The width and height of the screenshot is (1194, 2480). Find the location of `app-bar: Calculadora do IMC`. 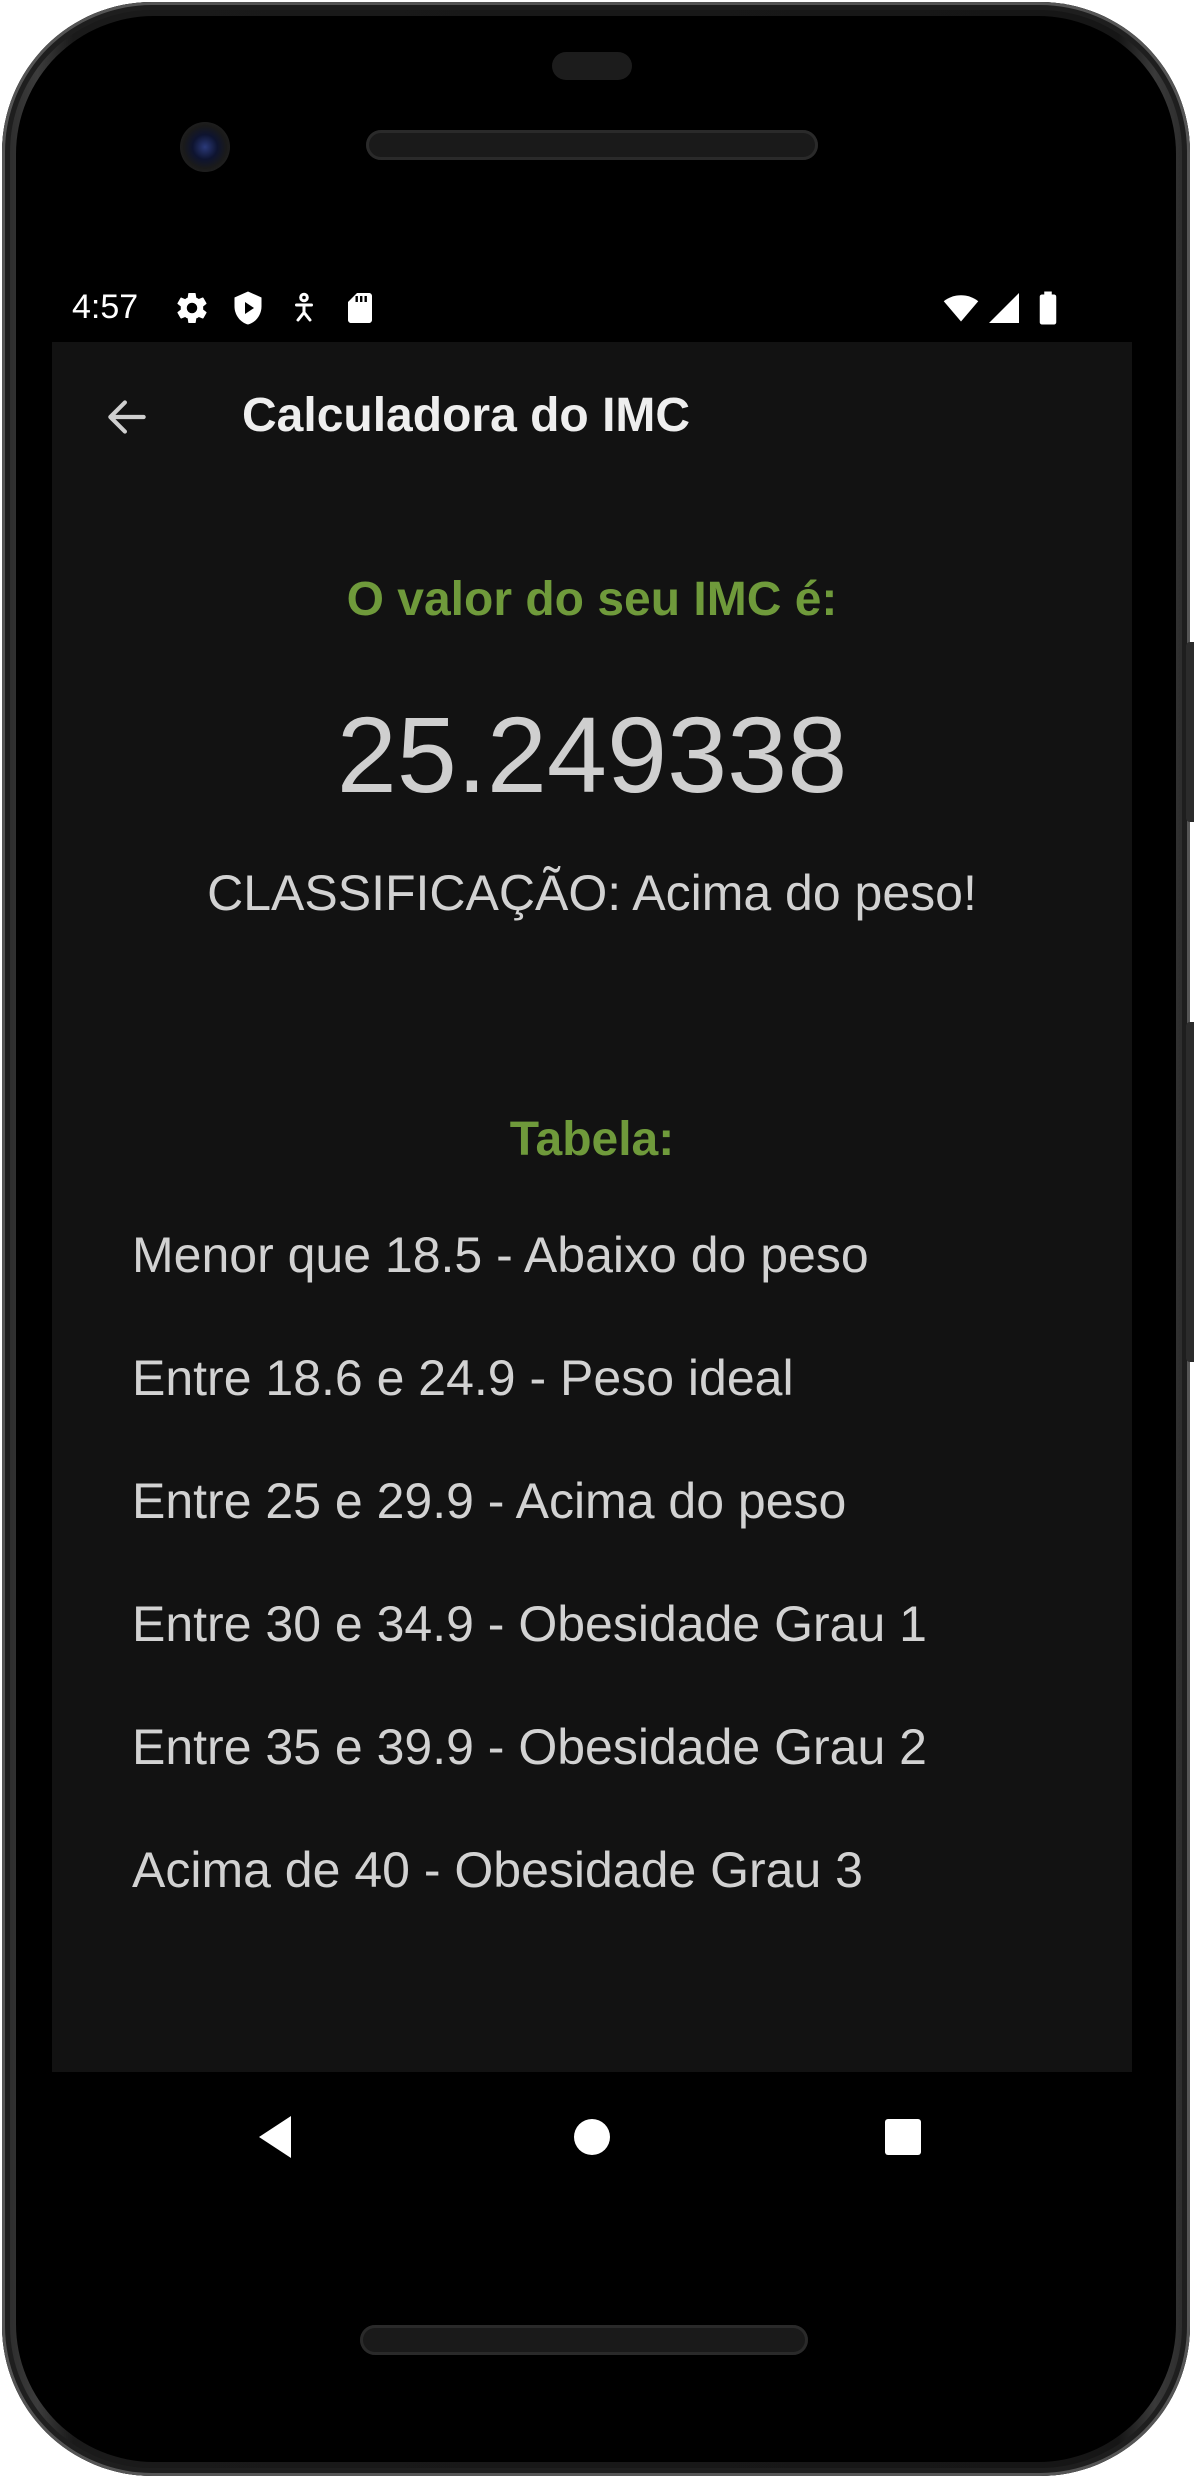

app-bar: Calculadora do IMC is located at coordinates (592, 417).